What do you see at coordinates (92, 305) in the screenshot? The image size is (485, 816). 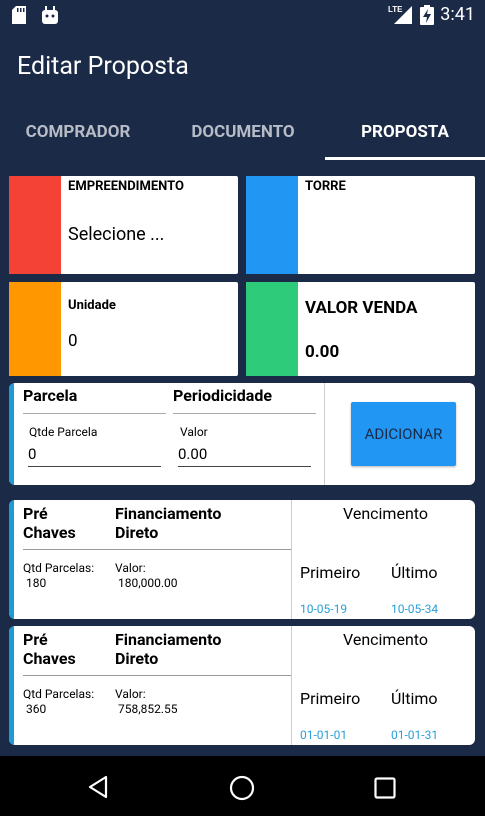 I see `unidade-label: Unidade` at bounding box center [92, 305].